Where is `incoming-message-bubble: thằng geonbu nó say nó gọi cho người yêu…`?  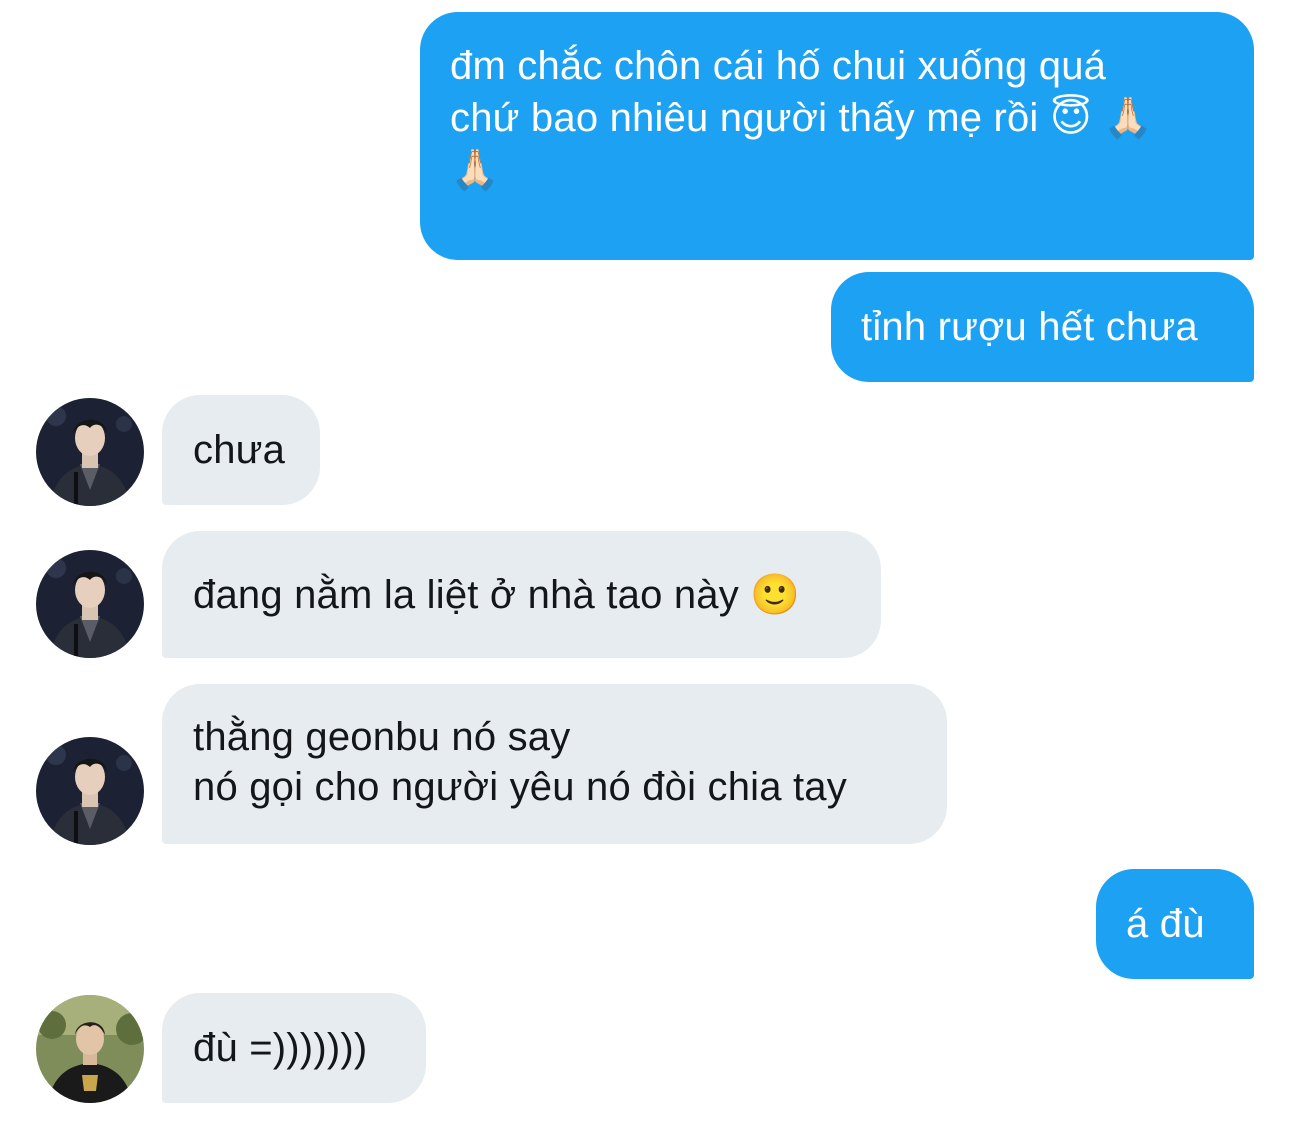
incoming-message-bubble: thằng geonbu nó say nó gọi cho người yêu… is located at coordinates (554, 764).